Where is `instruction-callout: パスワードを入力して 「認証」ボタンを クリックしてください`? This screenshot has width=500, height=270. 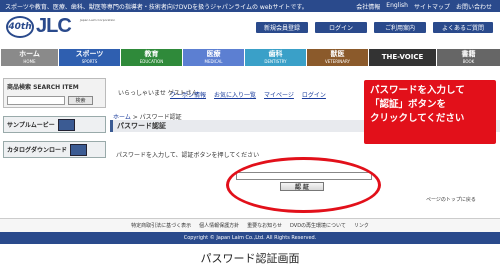 instruction-callout: パスワードを入力して 「認証」ボタンを クリックしてください is located at coordinates (430, 112).